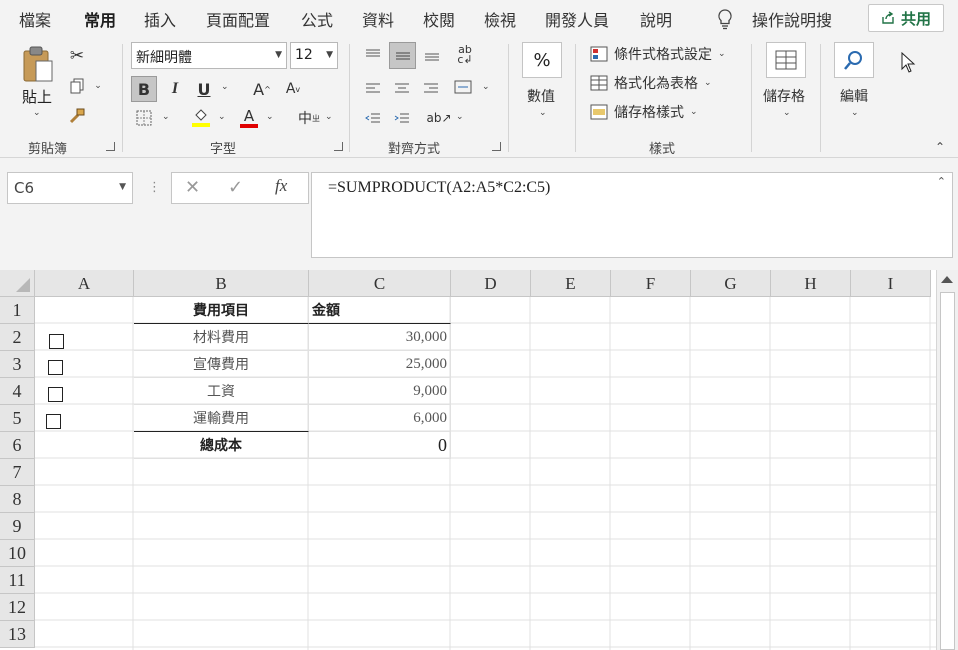  Describe the element at coordinates (86, 86) in the screenshot. I see `copy-button: ⌄` at that location.